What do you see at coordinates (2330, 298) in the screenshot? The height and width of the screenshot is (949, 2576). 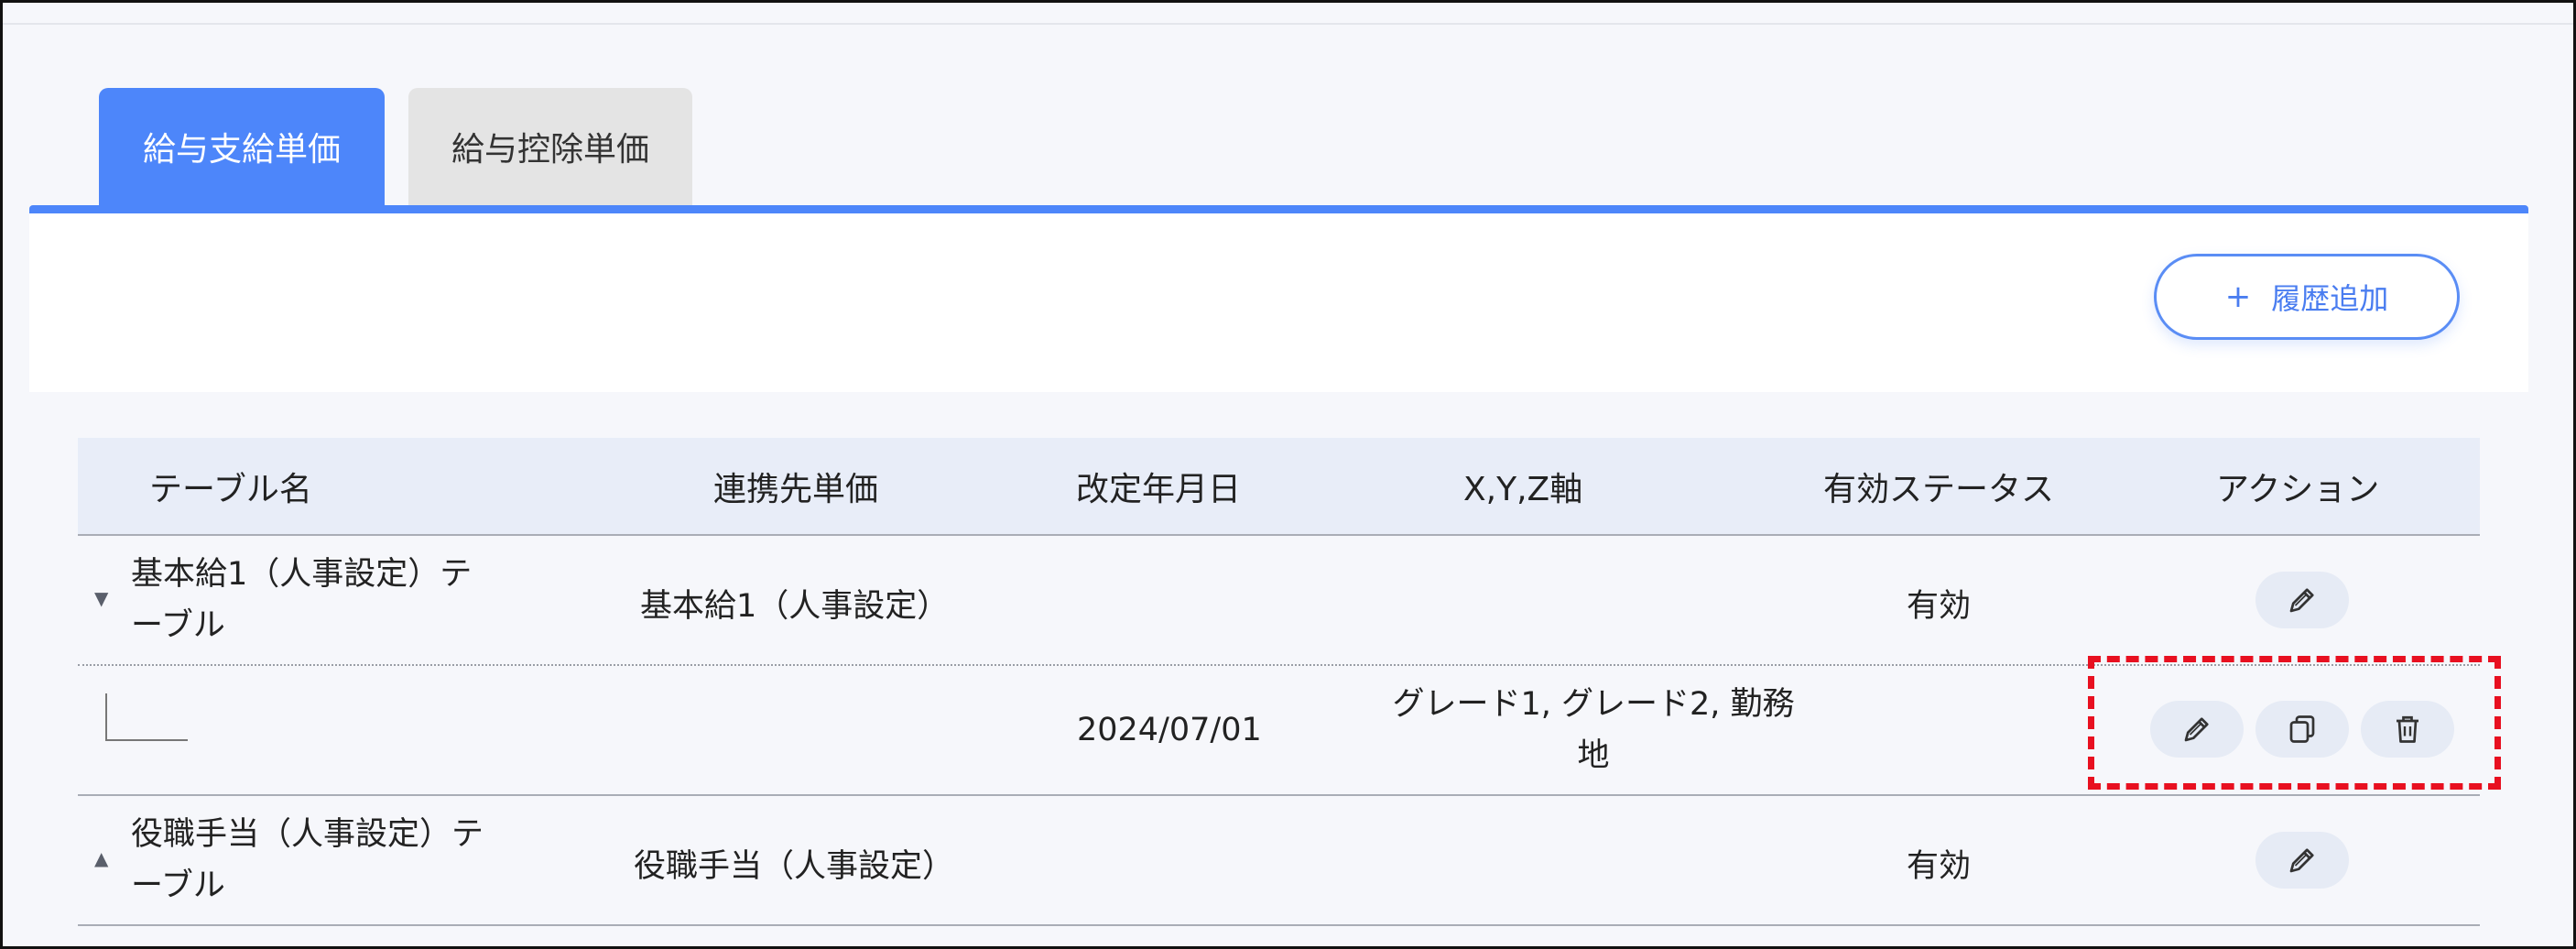 I see `add-history-label: 履歴追加` at bounding box center [2330, 298].